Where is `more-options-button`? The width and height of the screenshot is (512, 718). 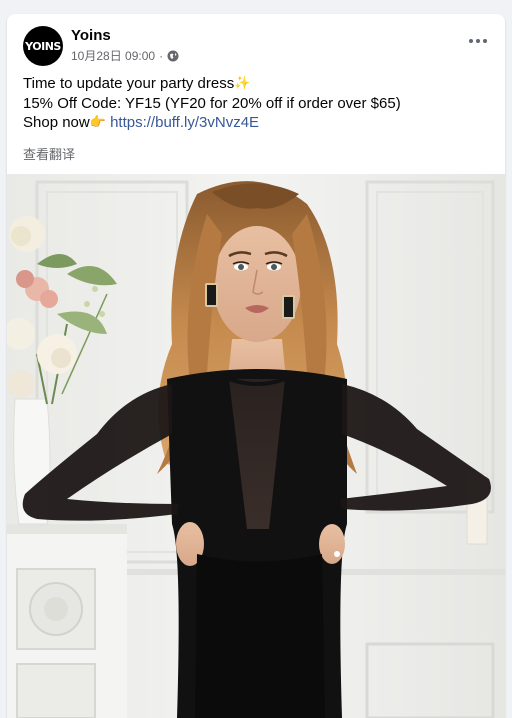 more-options-button is located at coordinates (478, 41).